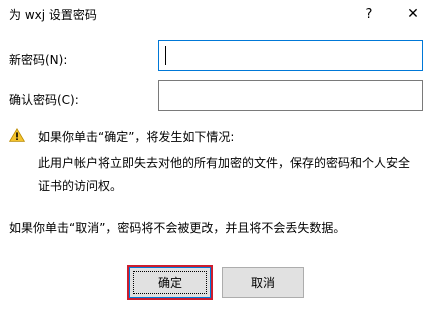  Describe the element at coordinates (165, 55) in the screenshot. I see `text-caret` at that location.